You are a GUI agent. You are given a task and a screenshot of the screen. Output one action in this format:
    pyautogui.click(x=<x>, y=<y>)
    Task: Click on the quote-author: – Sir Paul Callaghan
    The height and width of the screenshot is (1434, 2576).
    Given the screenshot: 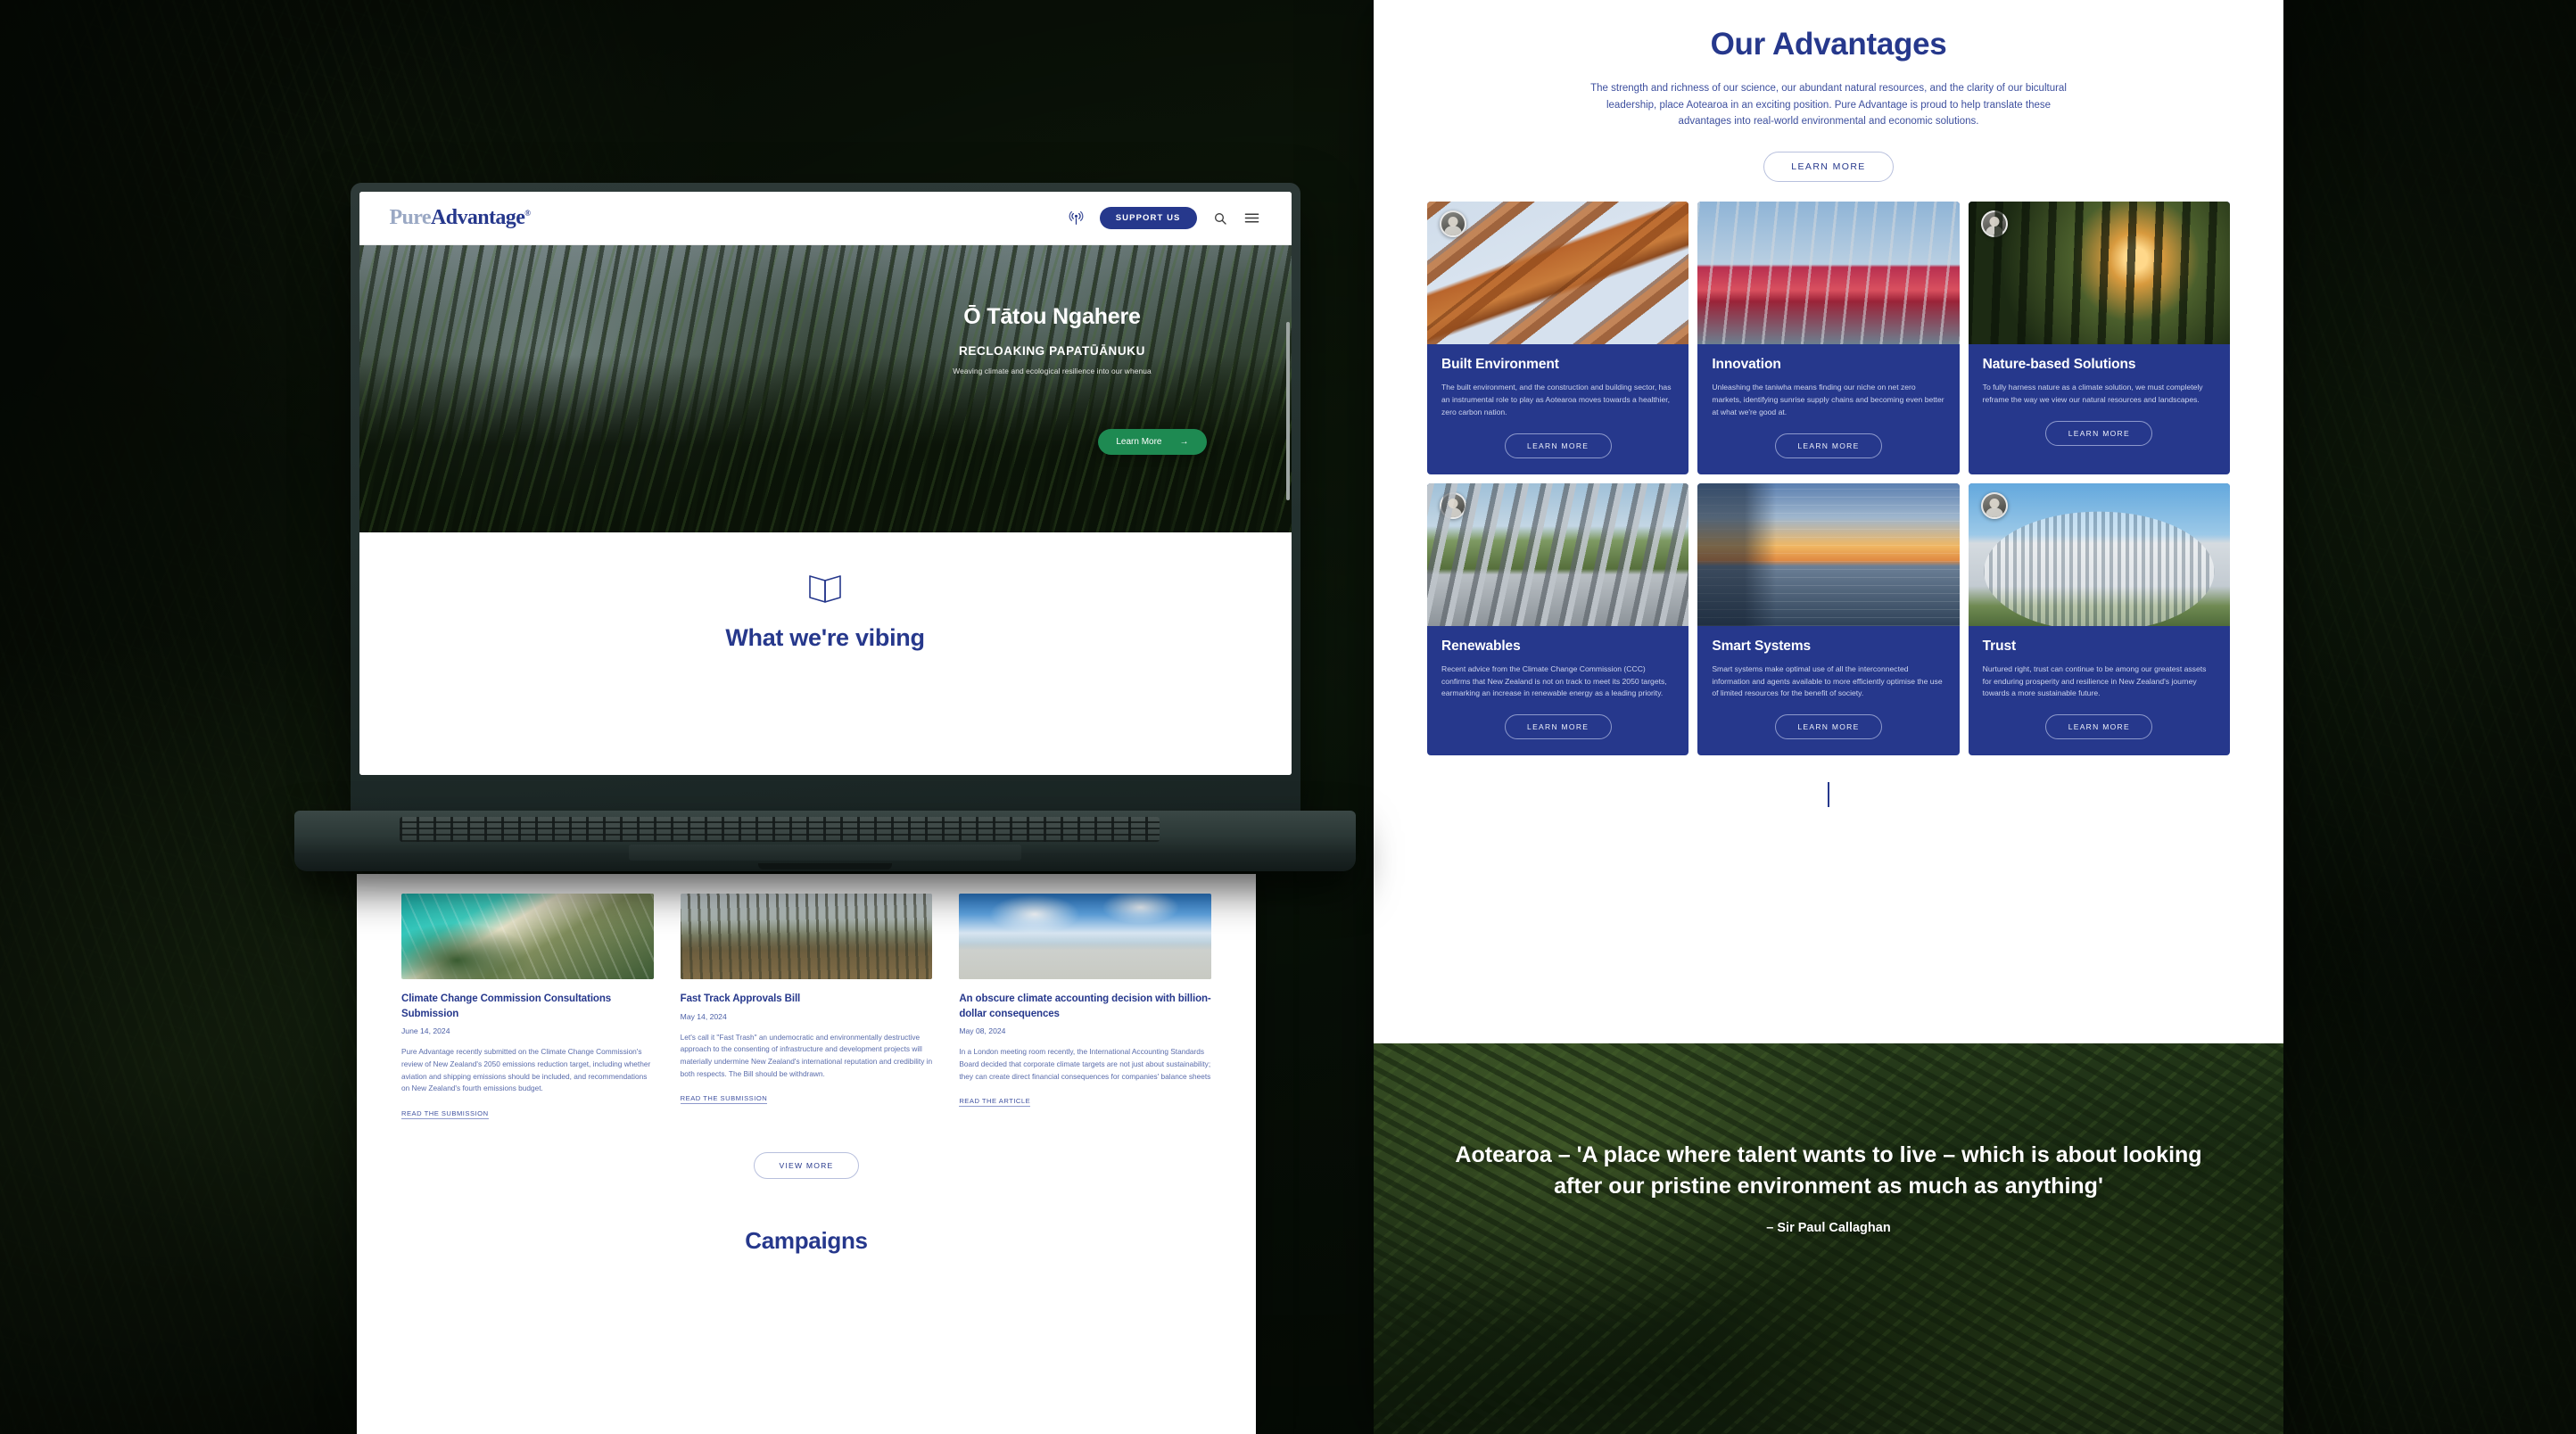 What is the action you would take?
    pyautogui.click(x=1829, y=1228)
    